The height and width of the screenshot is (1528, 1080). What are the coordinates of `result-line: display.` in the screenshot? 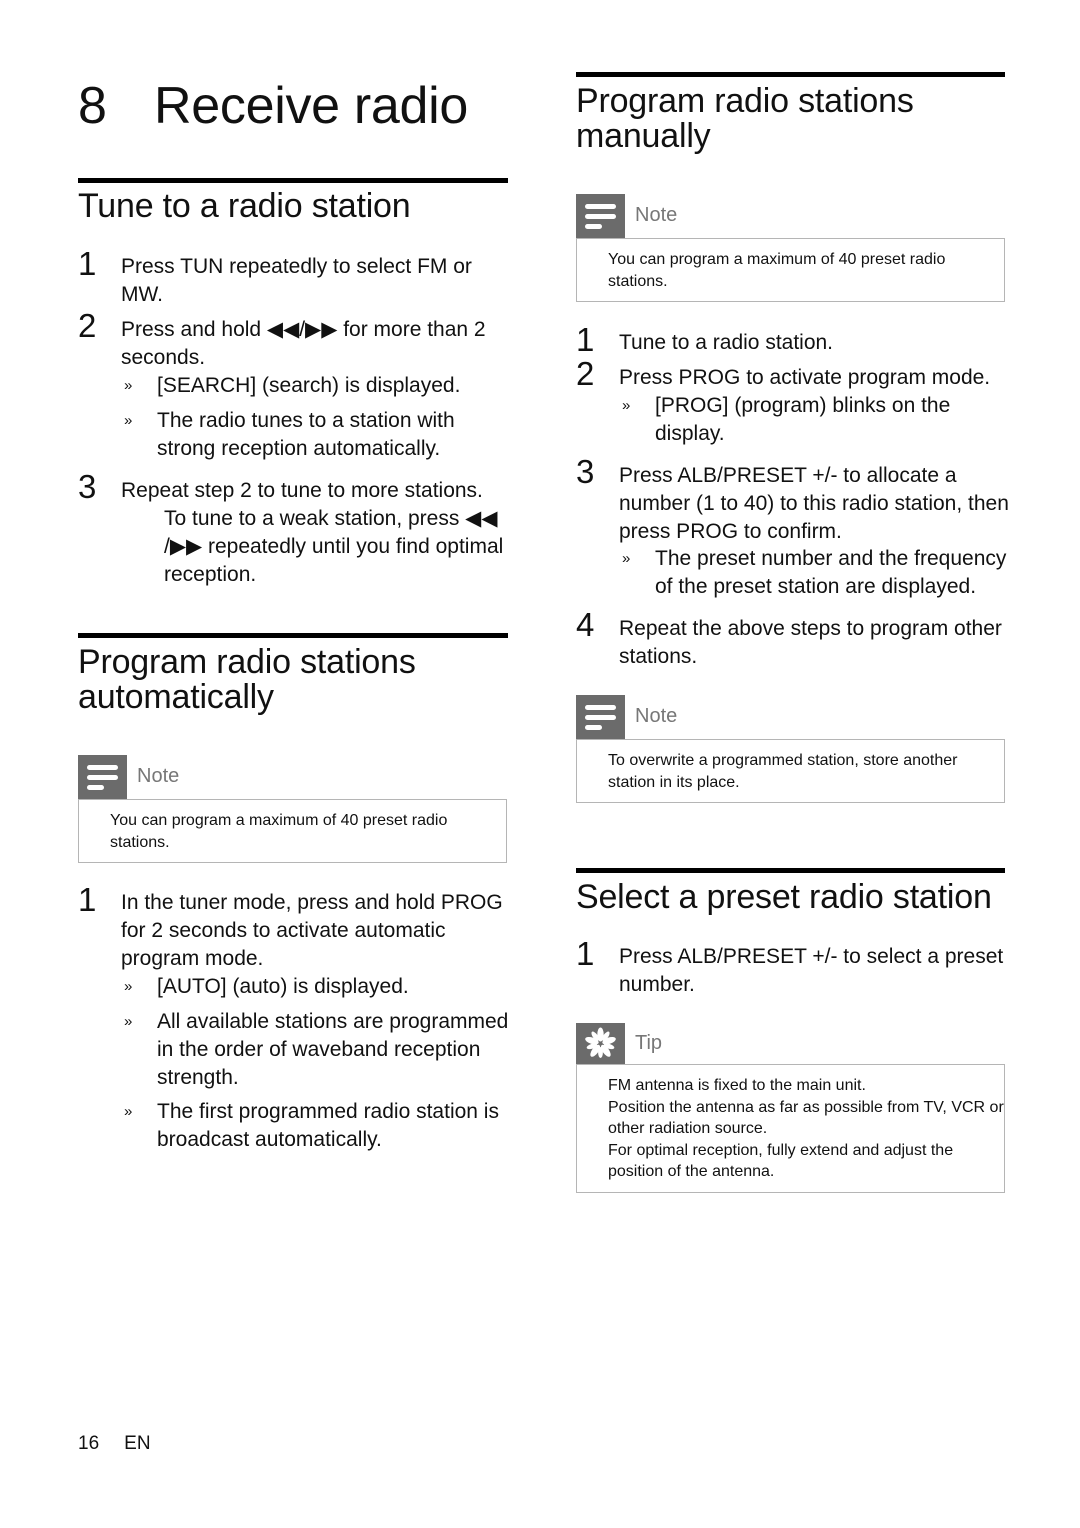 It's located at (690, 433).